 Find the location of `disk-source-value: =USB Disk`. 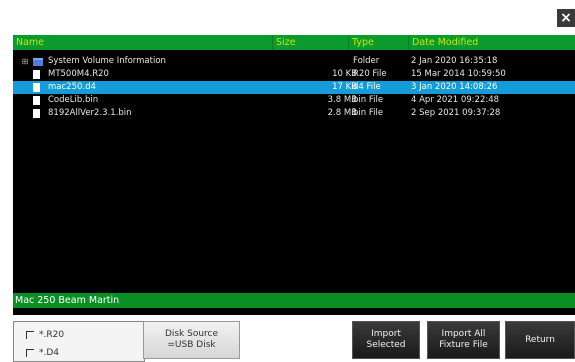

disk-source-value: =USB Disk is located at coordinates (191, 345).